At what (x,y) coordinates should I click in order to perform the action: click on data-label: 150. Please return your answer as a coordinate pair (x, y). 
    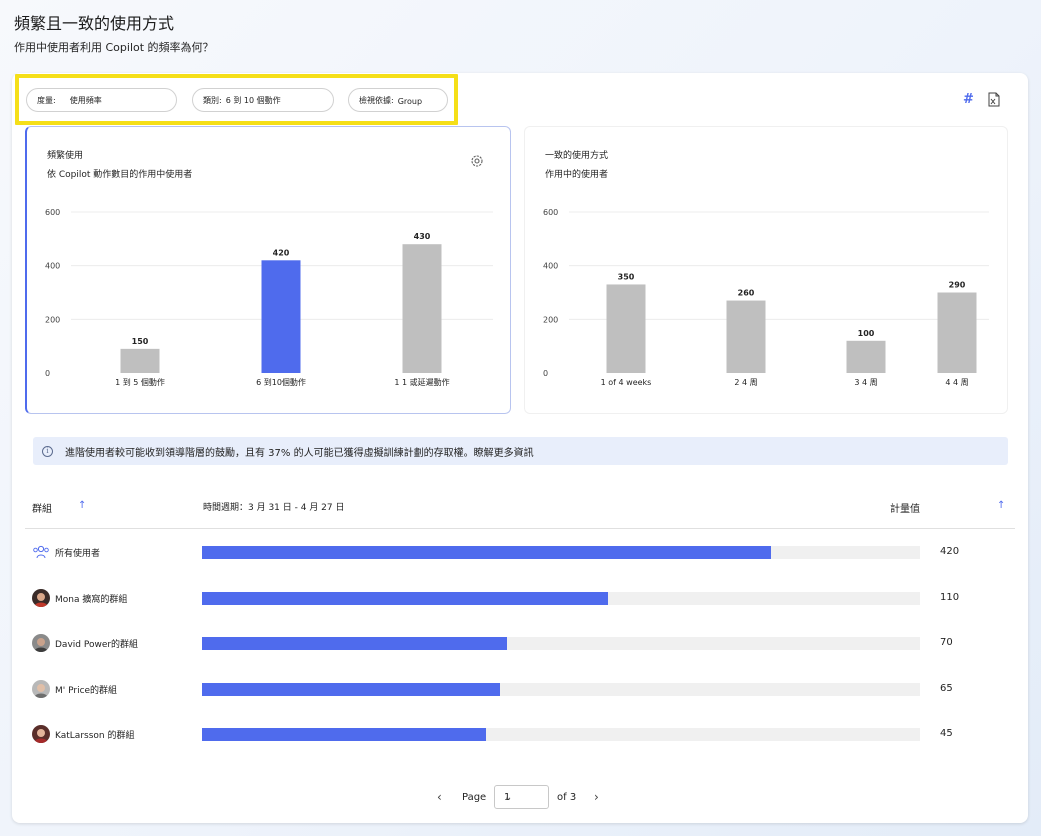
    Looking at the image, I should click on (140, 341).